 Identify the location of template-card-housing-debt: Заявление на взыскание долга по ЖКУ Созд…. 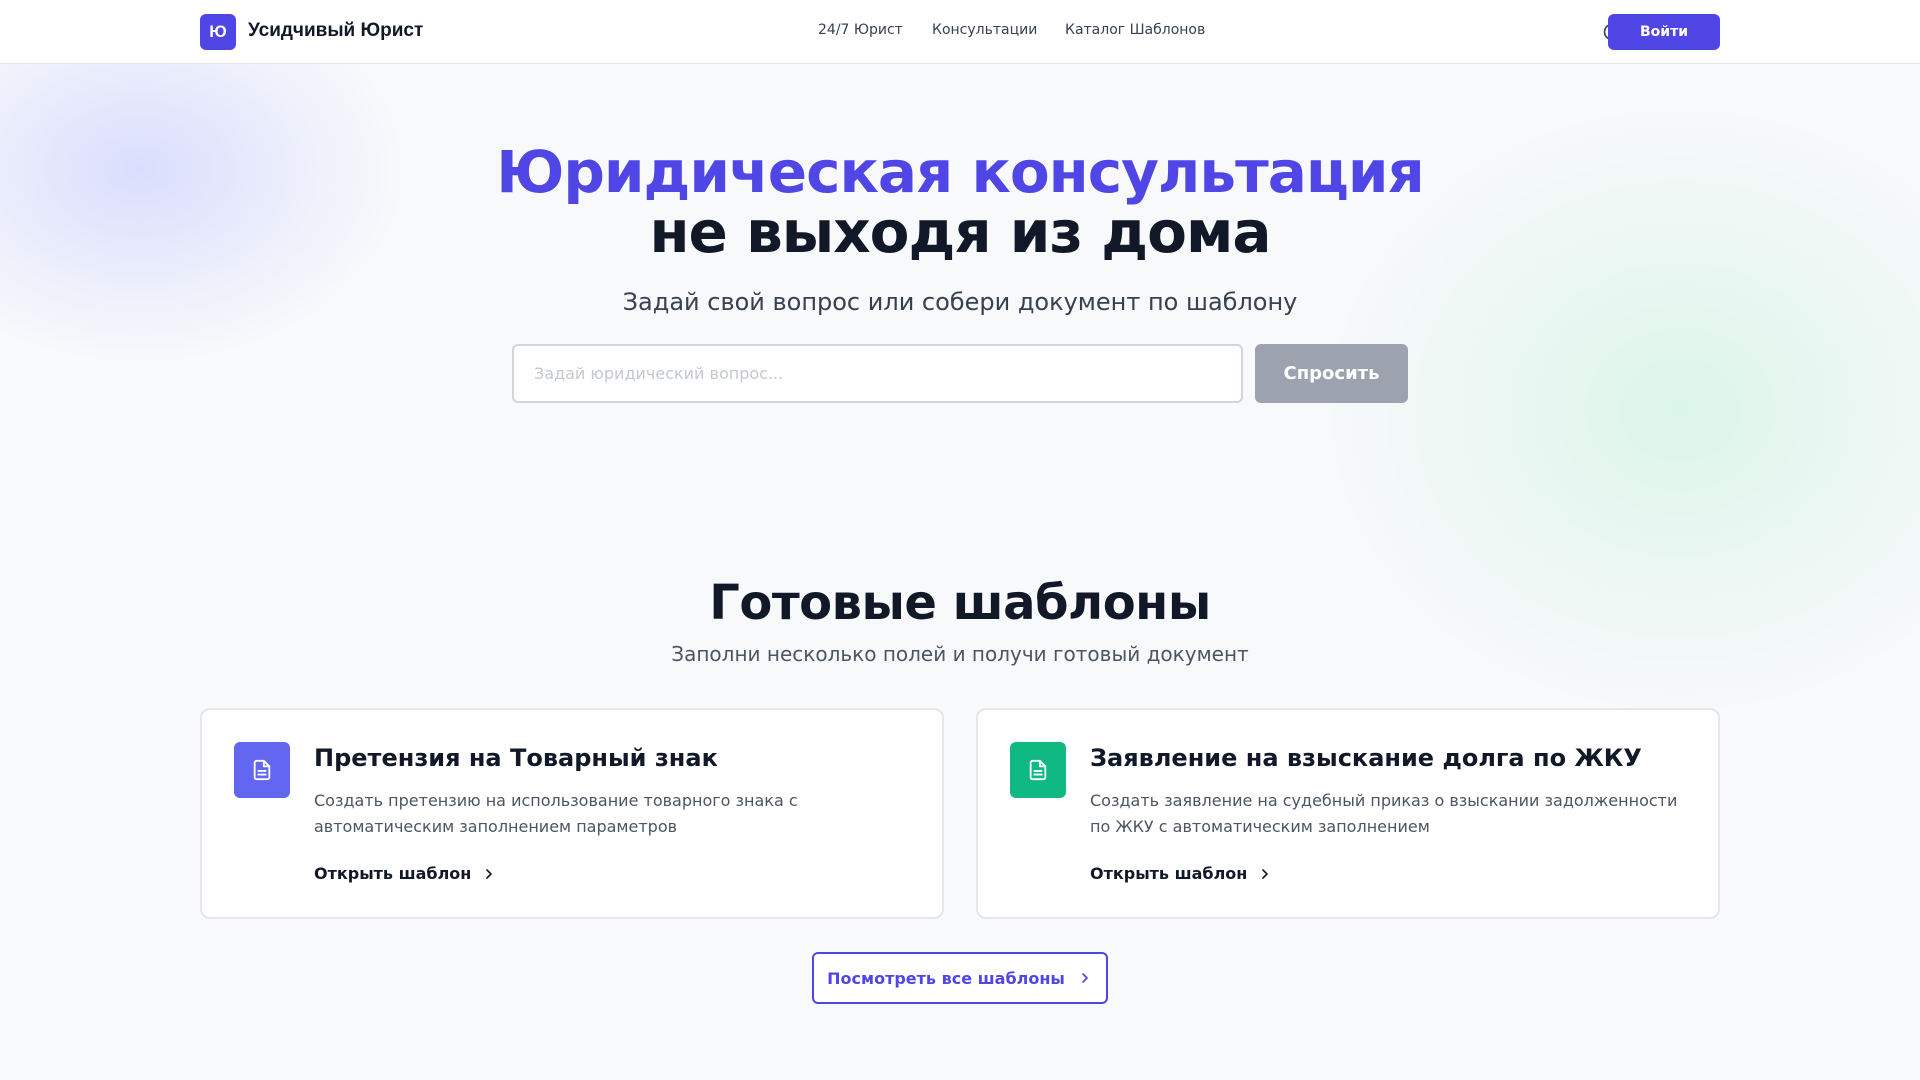
(1348, 813).